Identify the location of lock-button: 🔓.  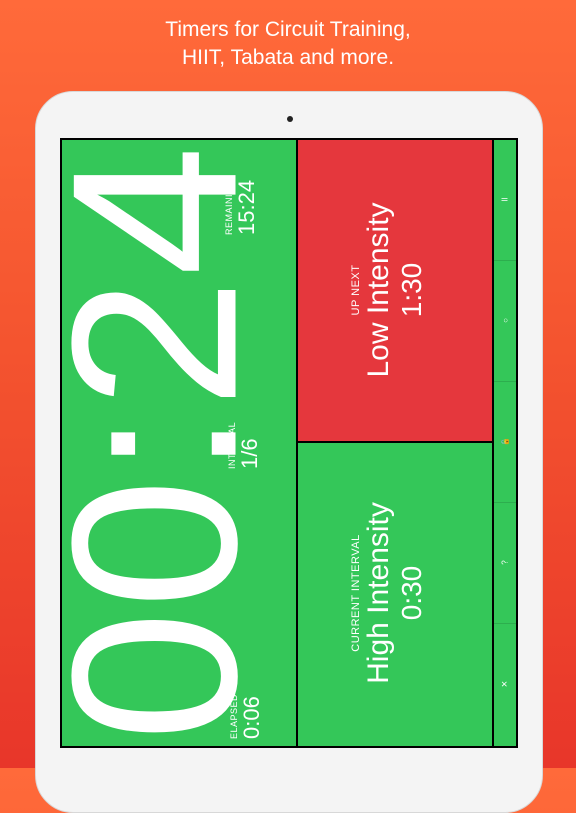
(505, 441).